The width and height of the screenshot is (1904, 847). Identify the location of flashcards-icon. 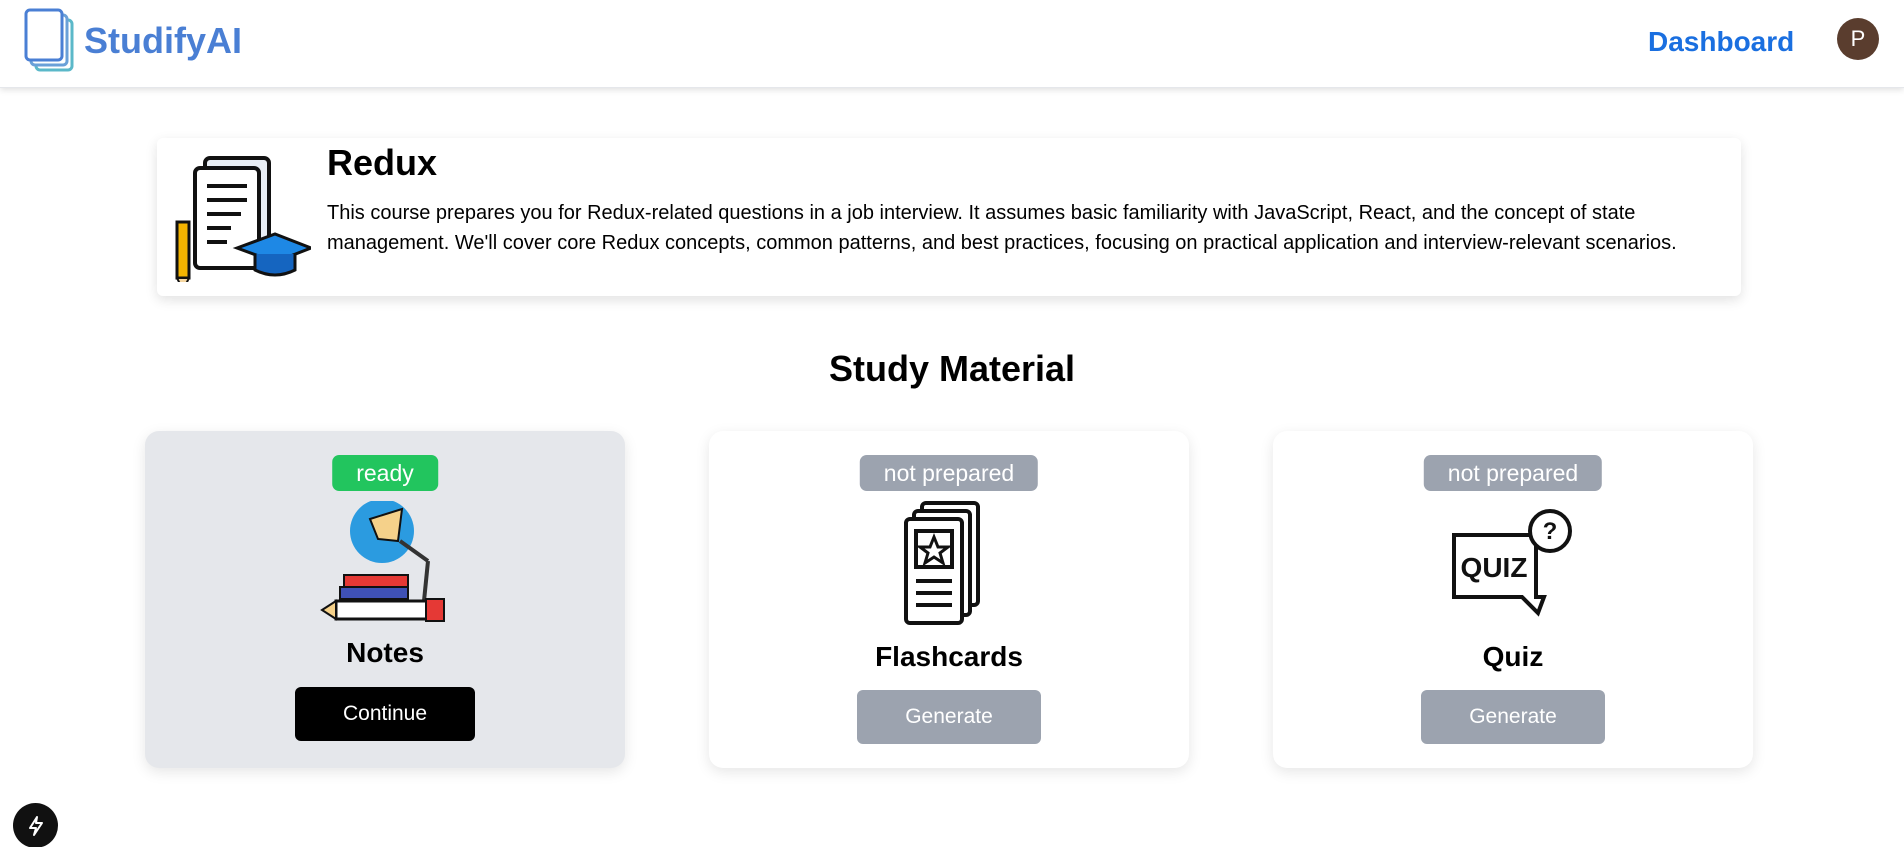
(942, 563).